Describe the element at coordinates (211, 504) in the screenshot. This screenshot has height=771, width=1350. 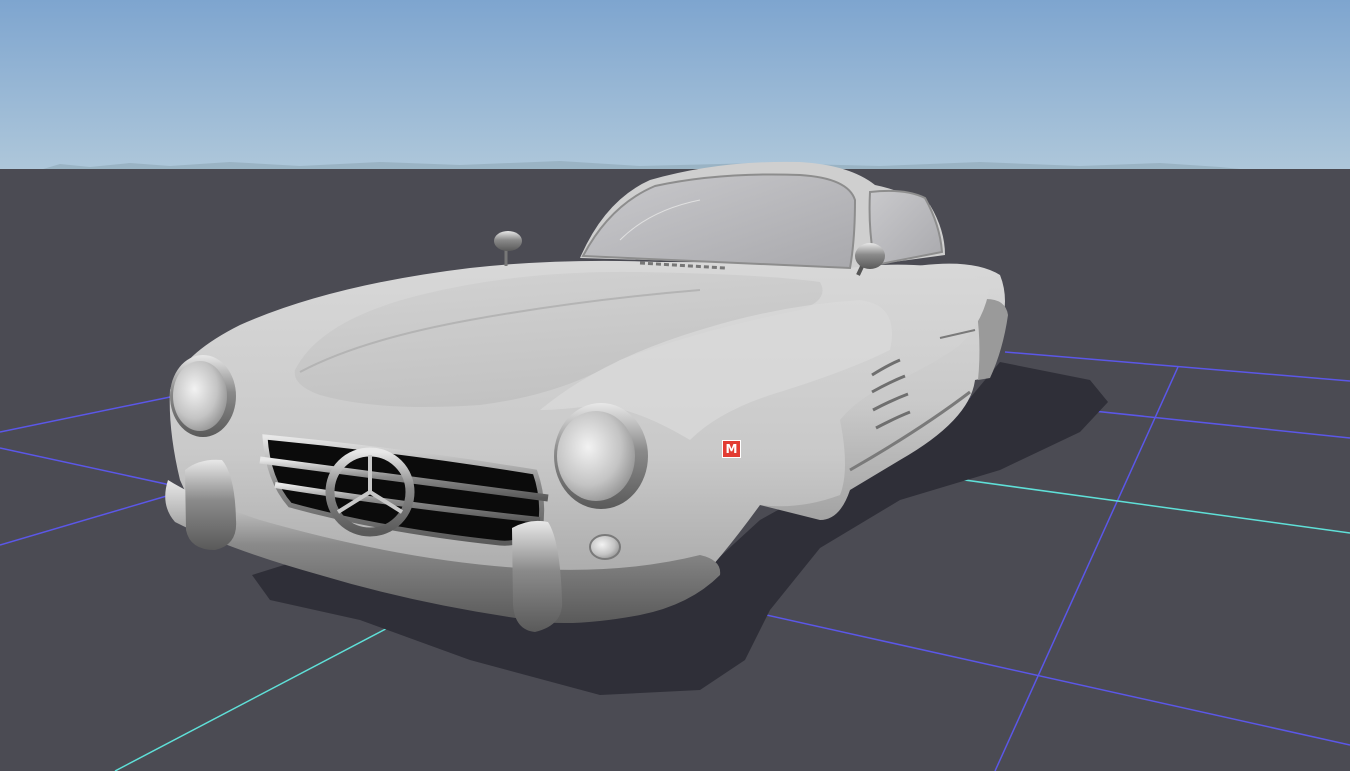
I see `bumper-guard-left` at that location.